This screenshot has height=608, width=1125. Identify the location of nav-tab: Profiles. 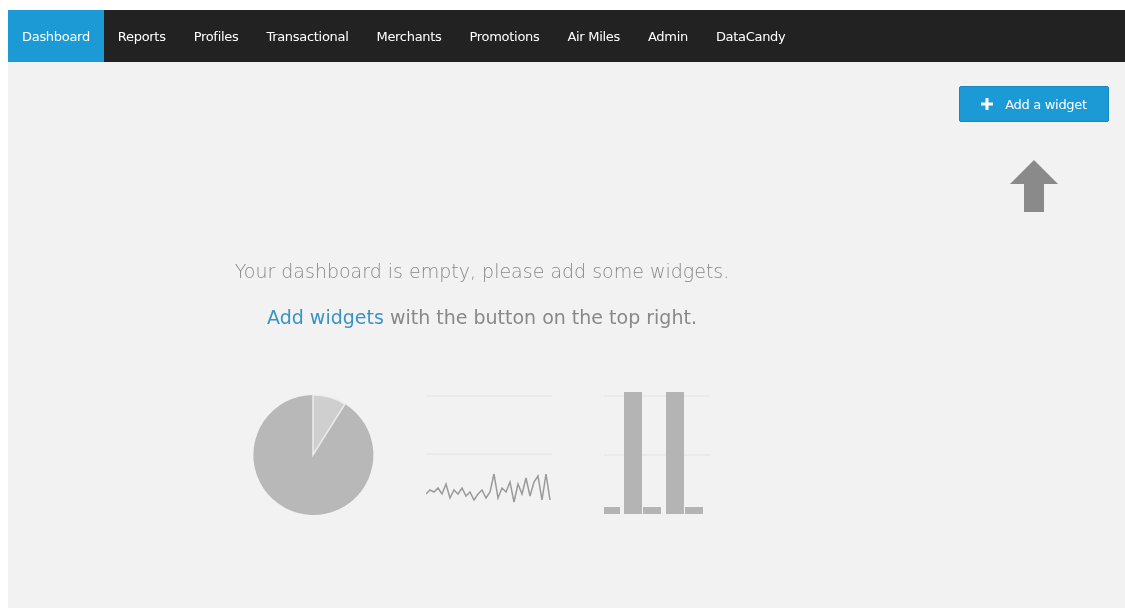
(216, 36).